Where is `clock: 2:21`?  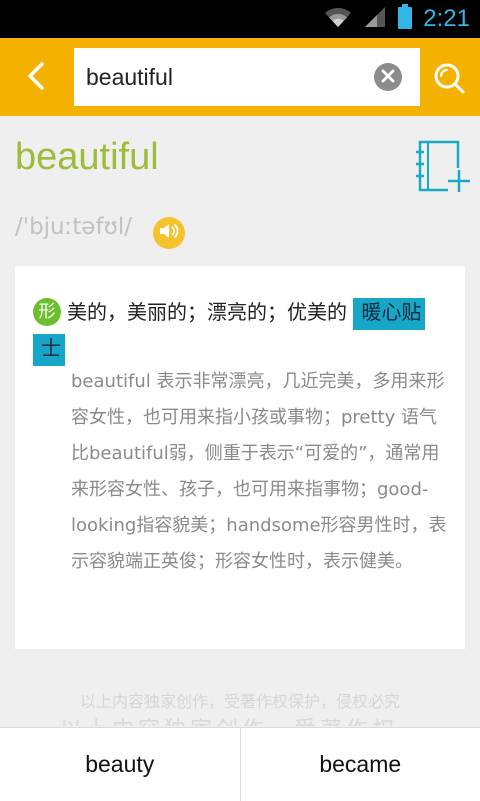 clock: 2:21 is located at coordinates (446, 19).